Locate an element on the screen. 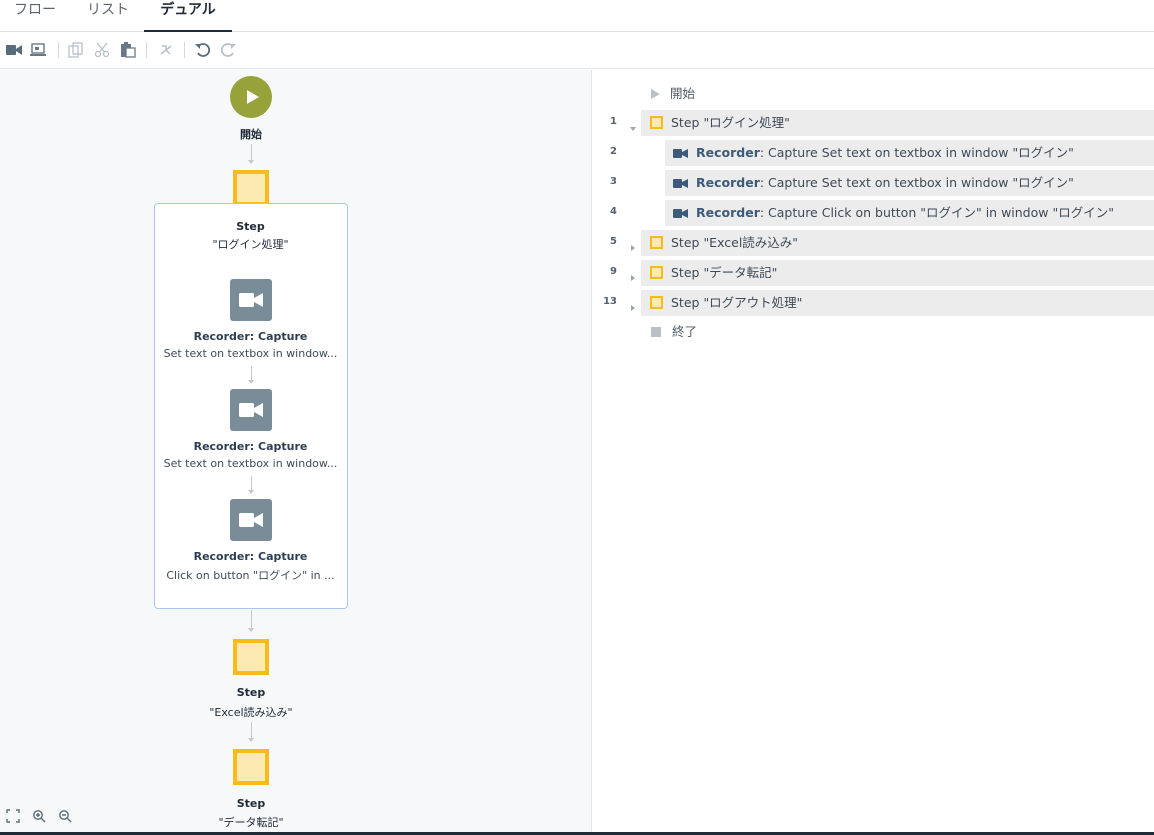 The height and width of the screenshot is (835, 1154). list-start-label: 開始 is located at coordinates (683, 93).